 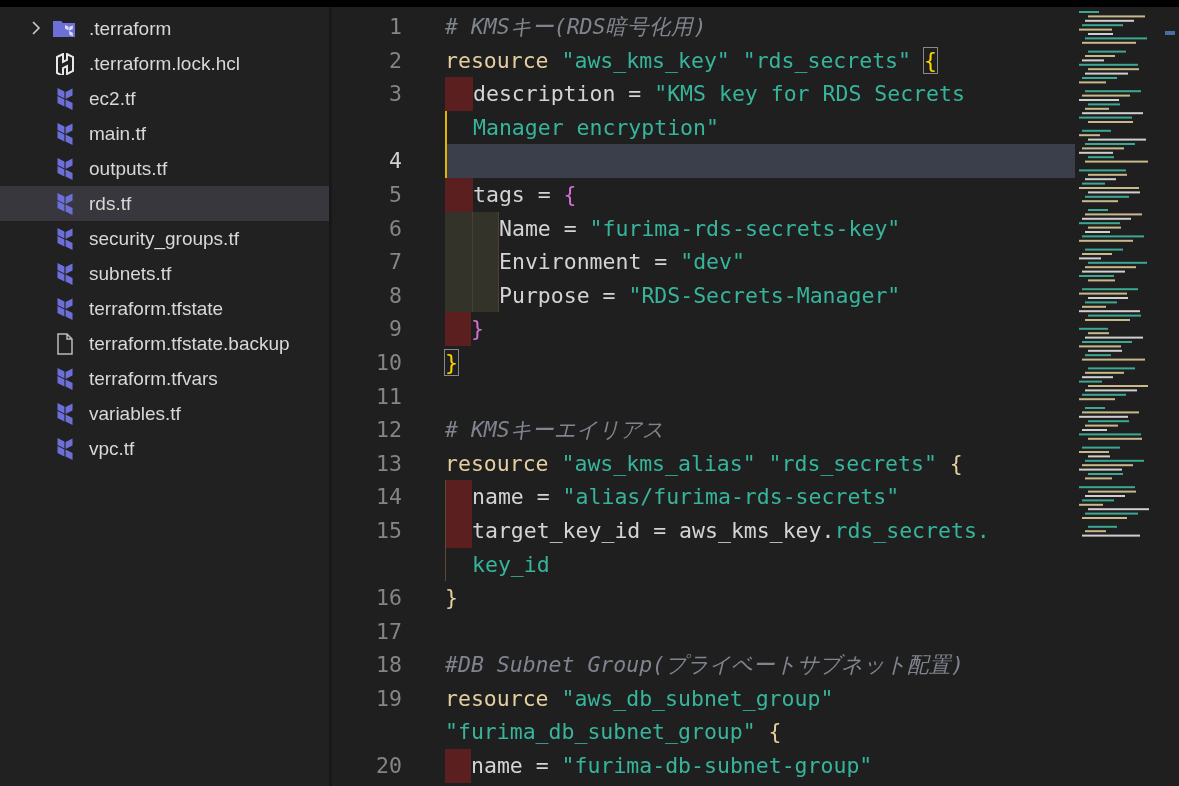 What do you see at coordinates (554, 430) in the screenshot?
I see `code-line: # KMSキーエイリアス` at bounding box center [554, 430].